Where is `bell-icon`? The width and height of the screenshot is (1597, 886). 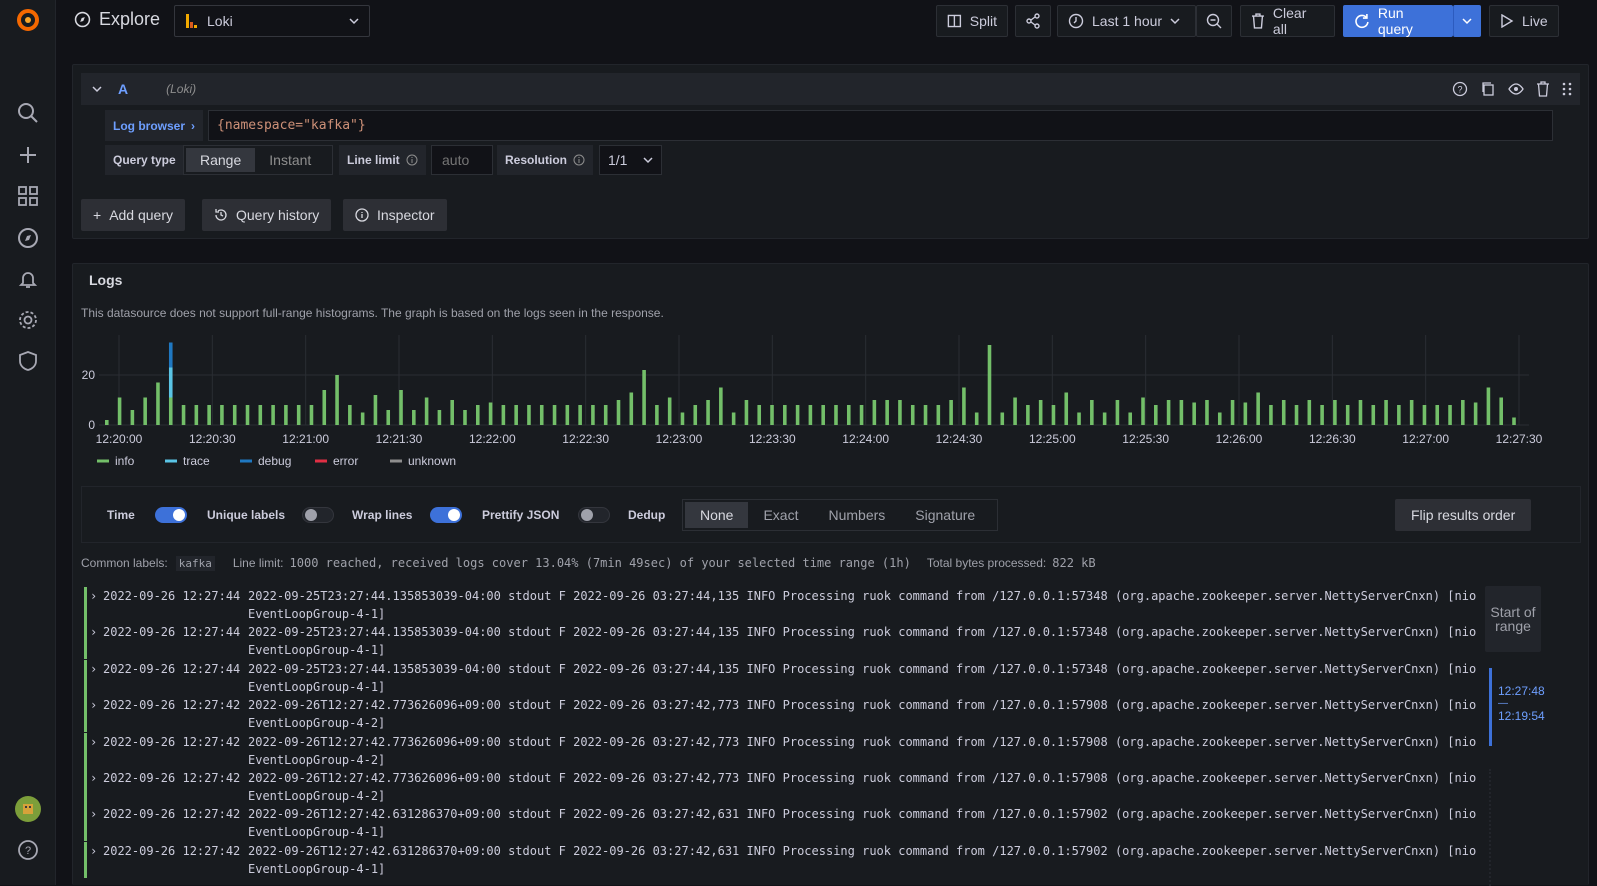 bell-icon is located at coordinates (28, 279).